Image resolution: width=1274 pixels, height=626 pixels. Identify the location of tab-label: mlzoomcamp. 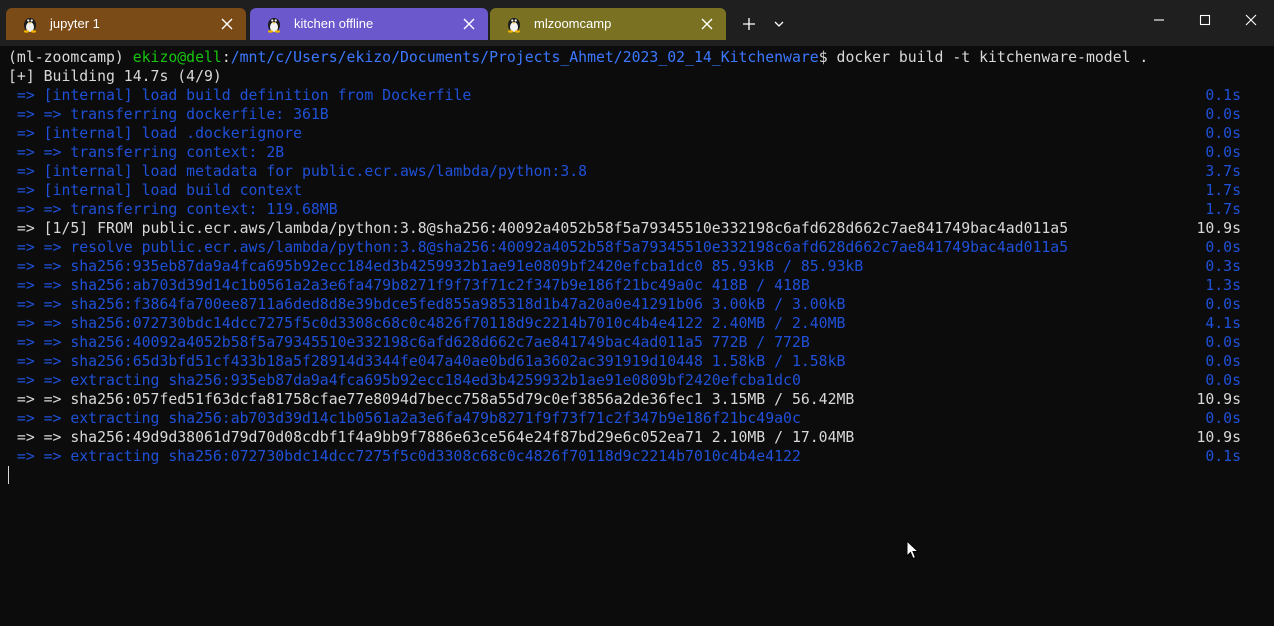
(573, 23).